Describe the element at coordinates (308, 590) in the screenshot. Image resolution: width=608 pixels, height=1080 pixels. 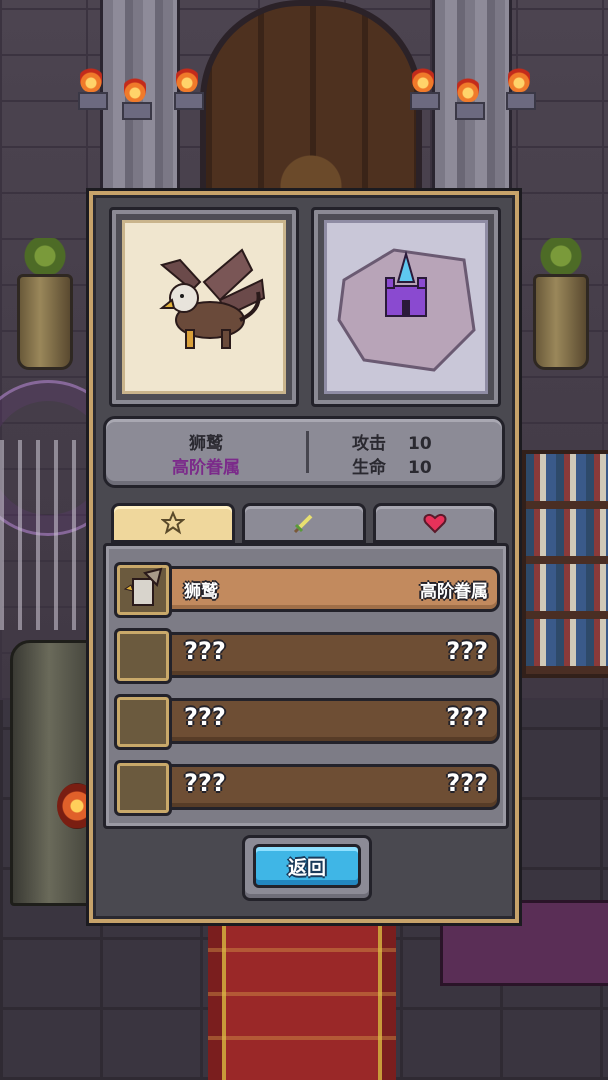
I see `list-item: 狮鹫 高阶眷属` at that location.